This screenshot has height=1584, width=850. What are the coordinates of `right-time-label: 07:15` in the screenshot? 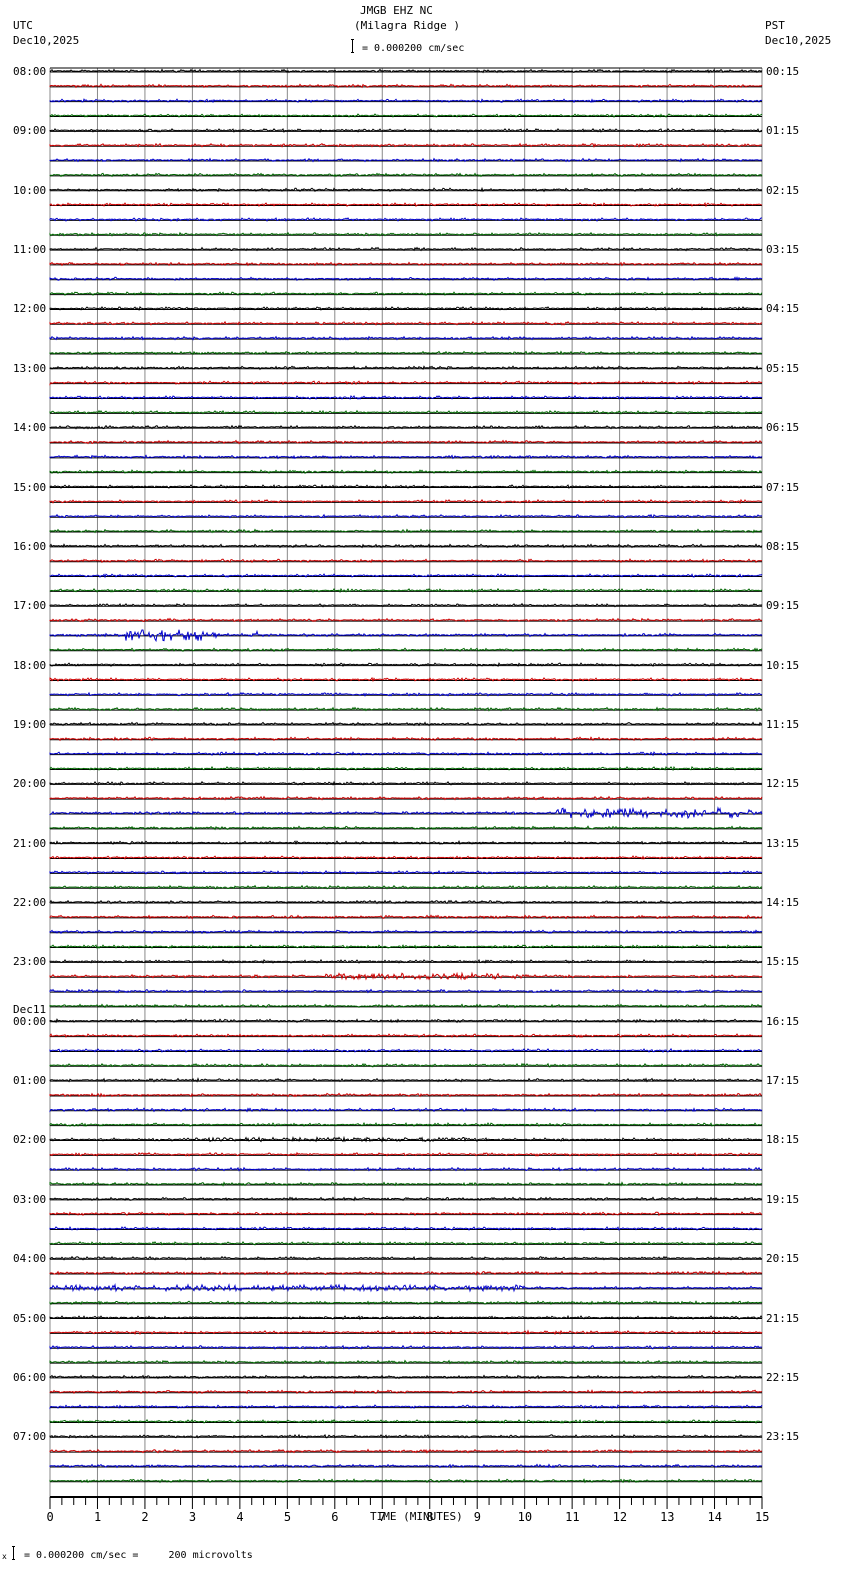 It's located at (783, 487).